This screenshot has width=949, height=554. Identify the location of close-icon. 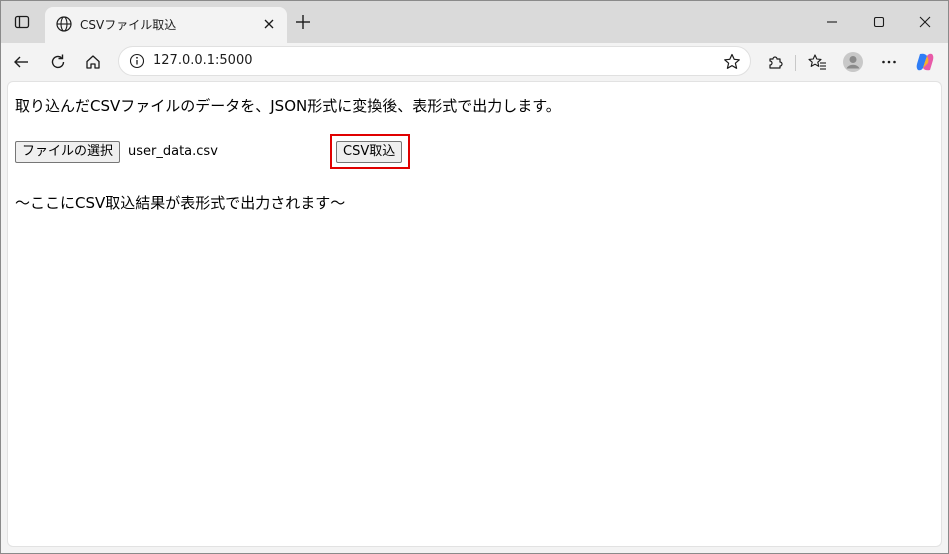
(269, 24).